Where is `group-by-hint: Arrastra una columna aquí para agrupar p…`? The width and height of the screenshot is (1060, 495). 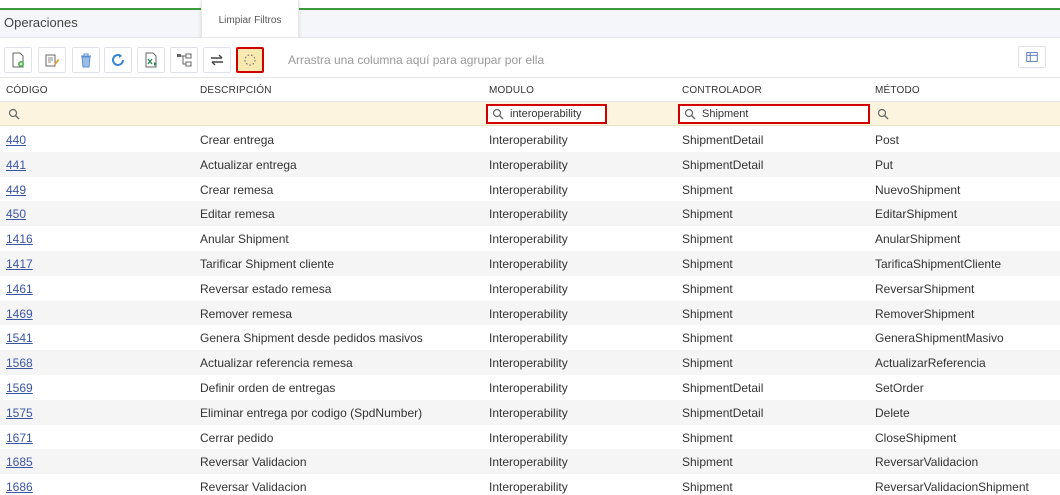
group-by-hint: Arrastra una columna aquí para agrupar p… is located at coordinates (416, 60).